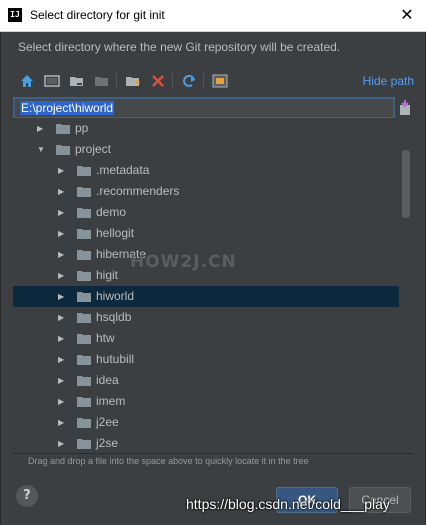 The width and height of the screenshot is (426, 525). I want to click on new-folder-icon, so click(133, 81).